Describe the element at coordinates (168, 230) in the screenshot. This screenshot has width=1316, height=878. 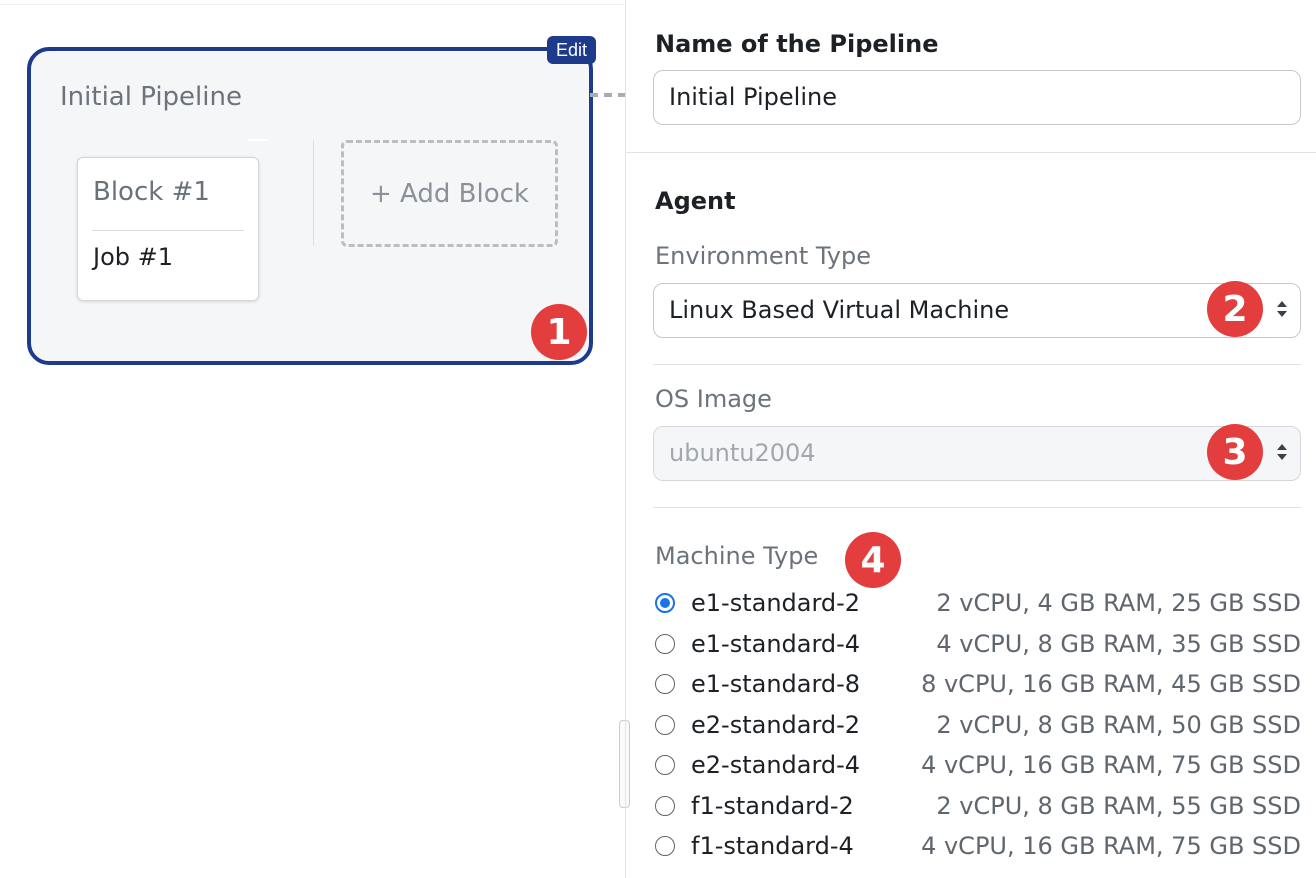
I see `block-divider` at that location.